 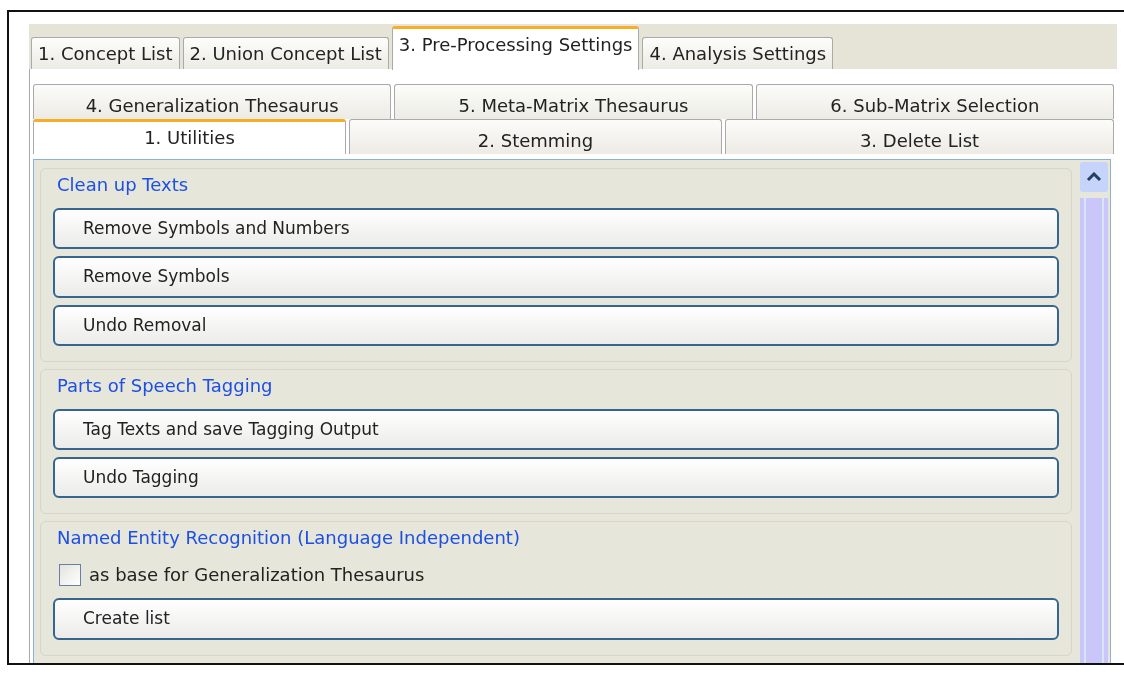 I want to click on tab: 1. Concept List, so click(x=105, y=53).